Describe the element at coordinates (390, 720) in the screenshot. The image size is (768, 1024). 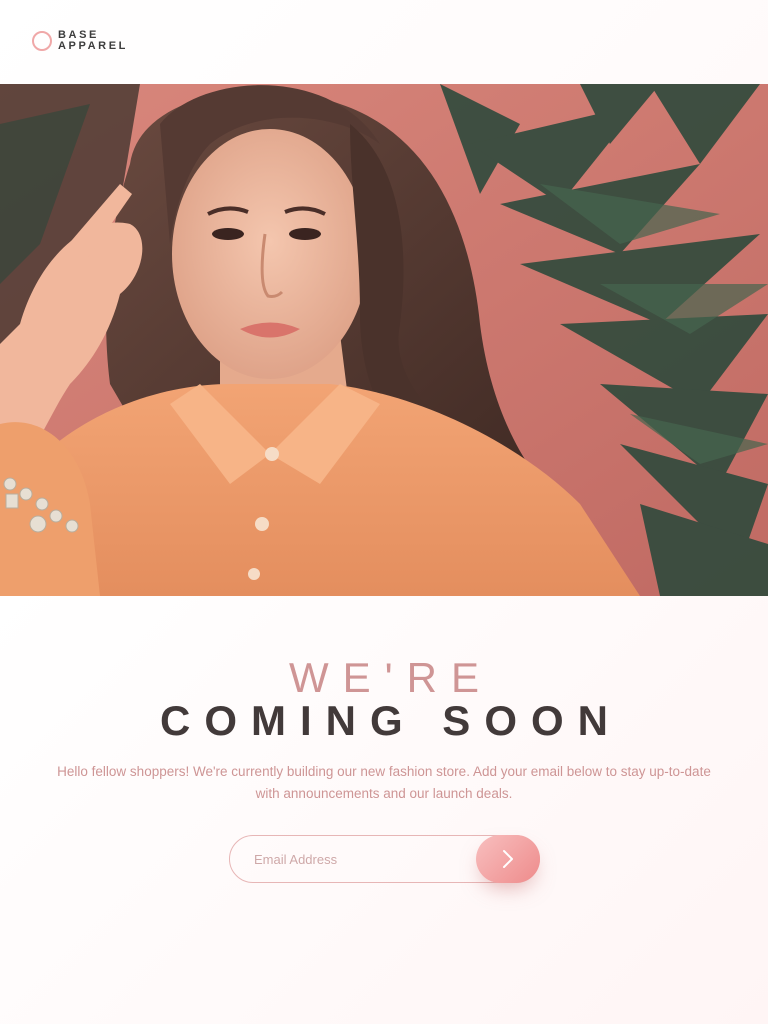
I see `headline-dark: COMING SOON` at that location.